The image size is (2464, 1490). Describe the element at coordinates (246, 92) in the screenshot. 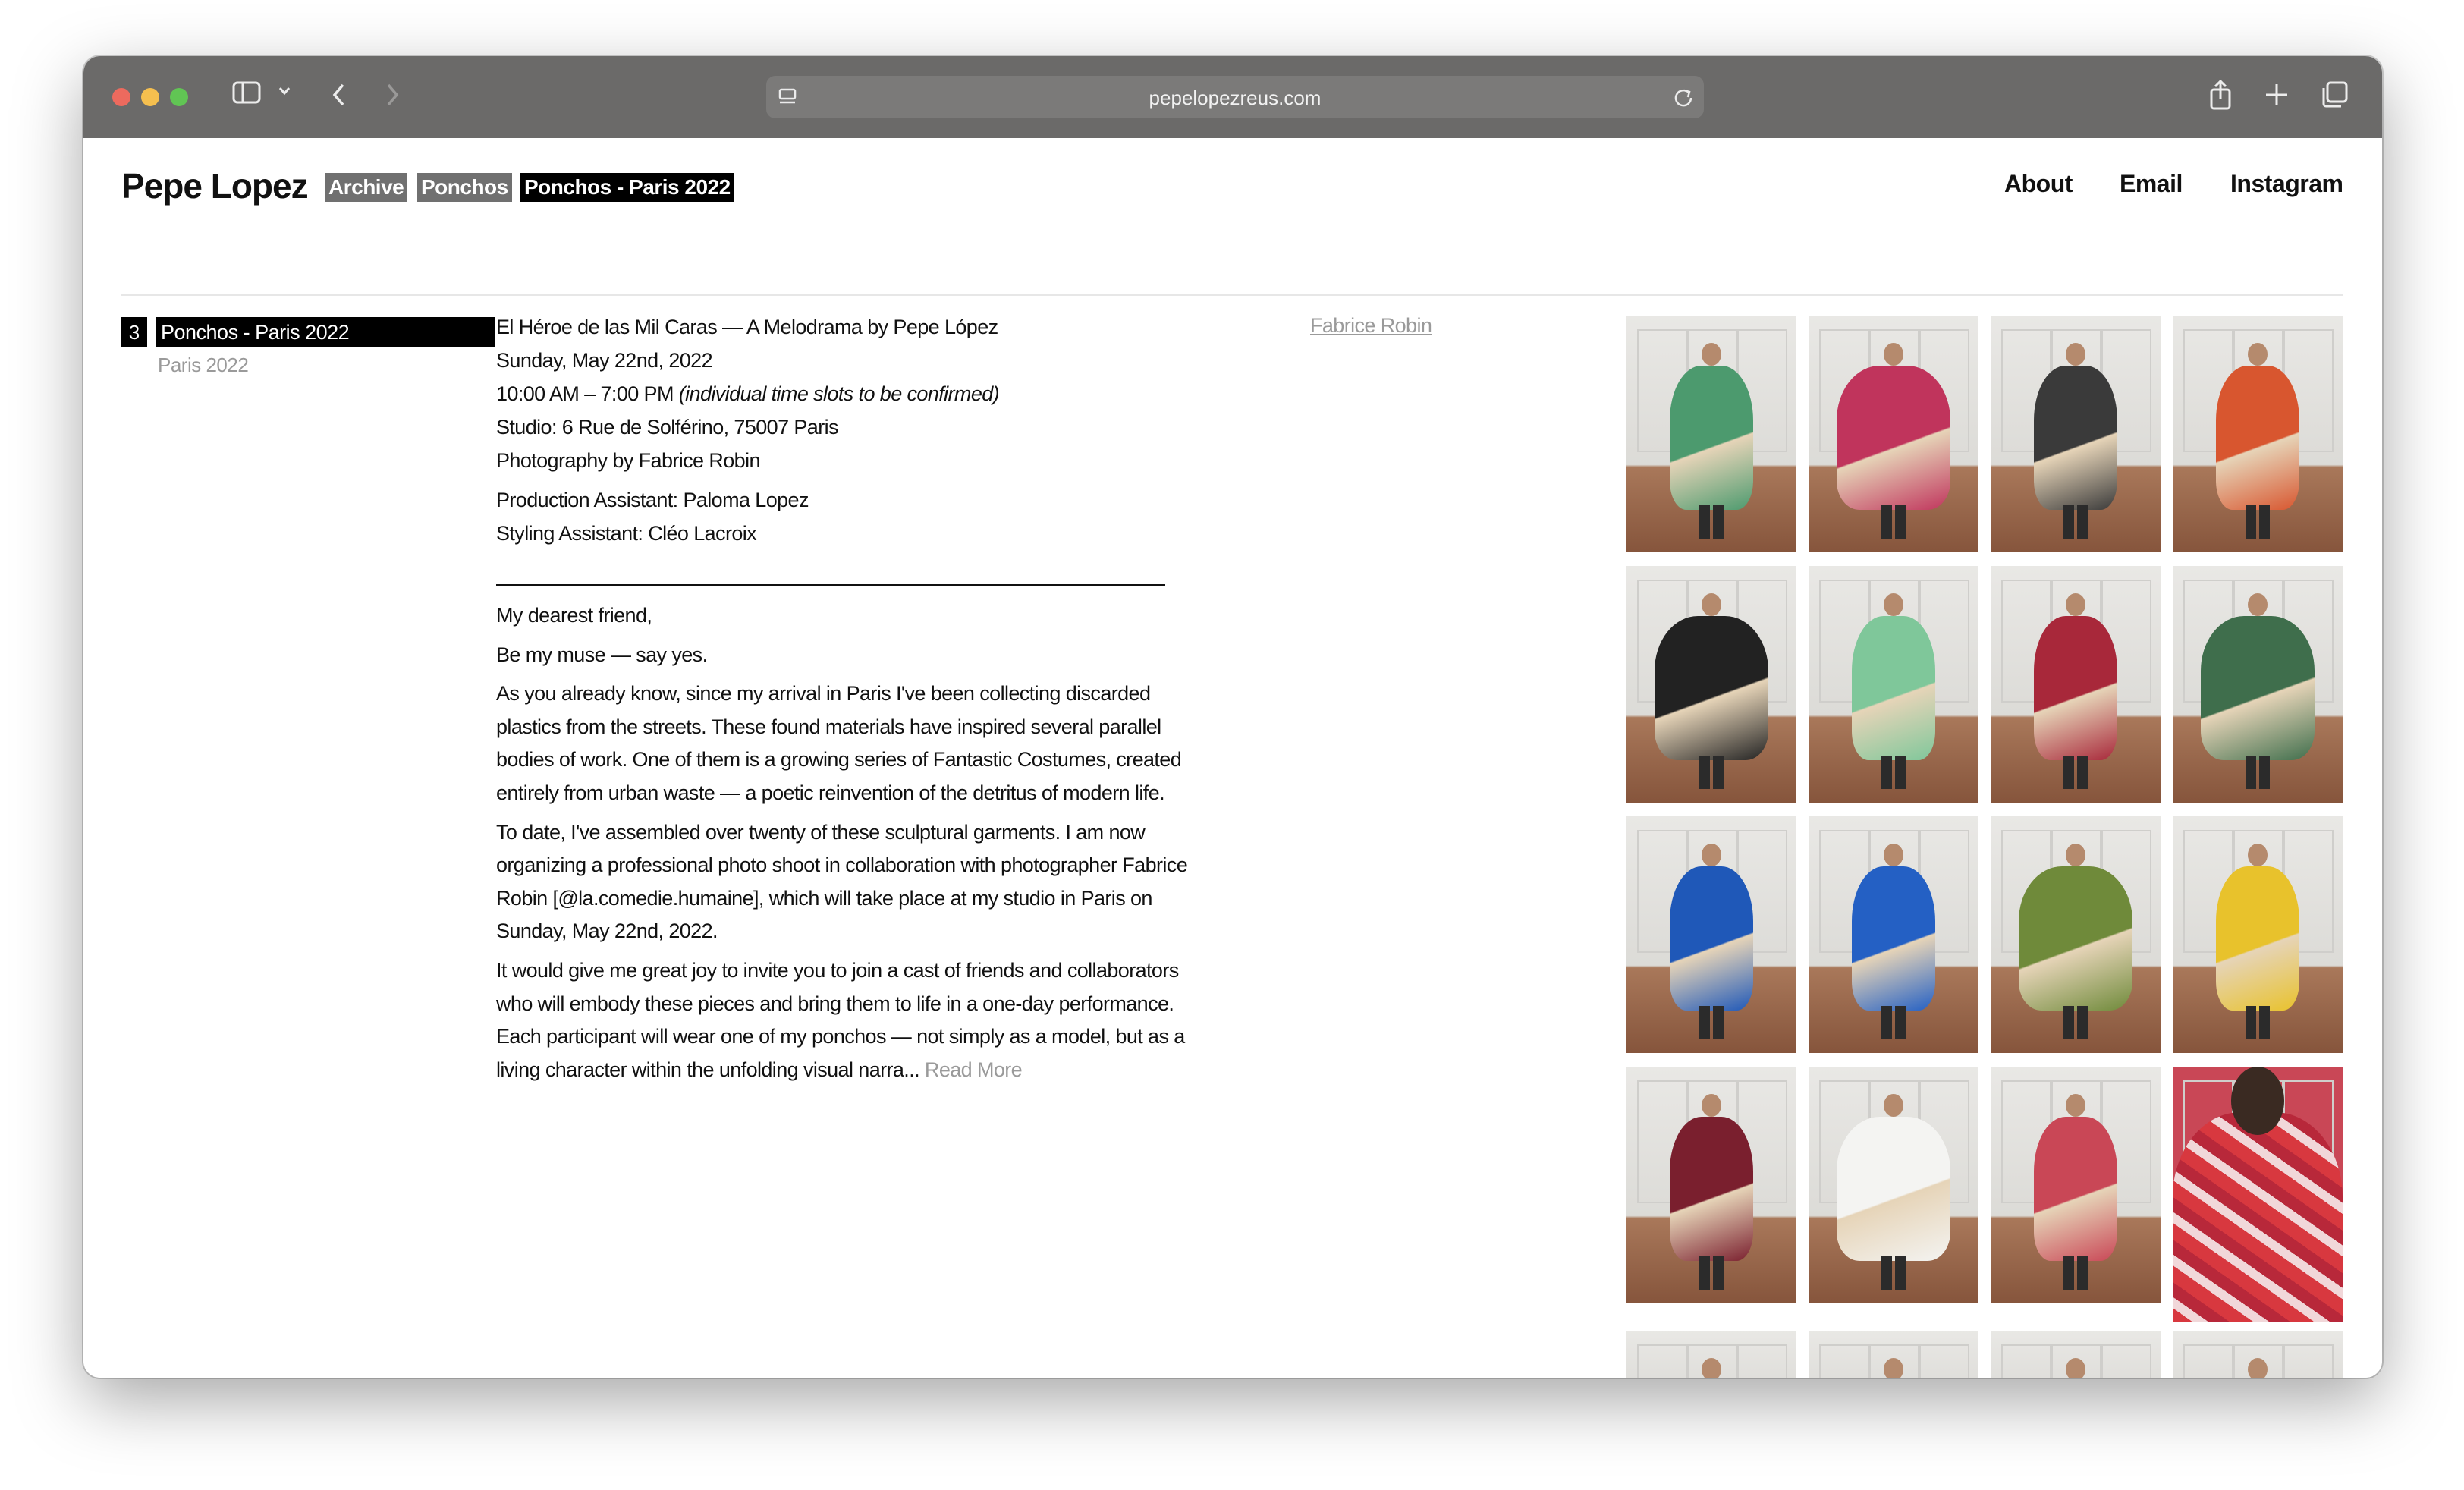

I see `sidebar-icon` at that location.